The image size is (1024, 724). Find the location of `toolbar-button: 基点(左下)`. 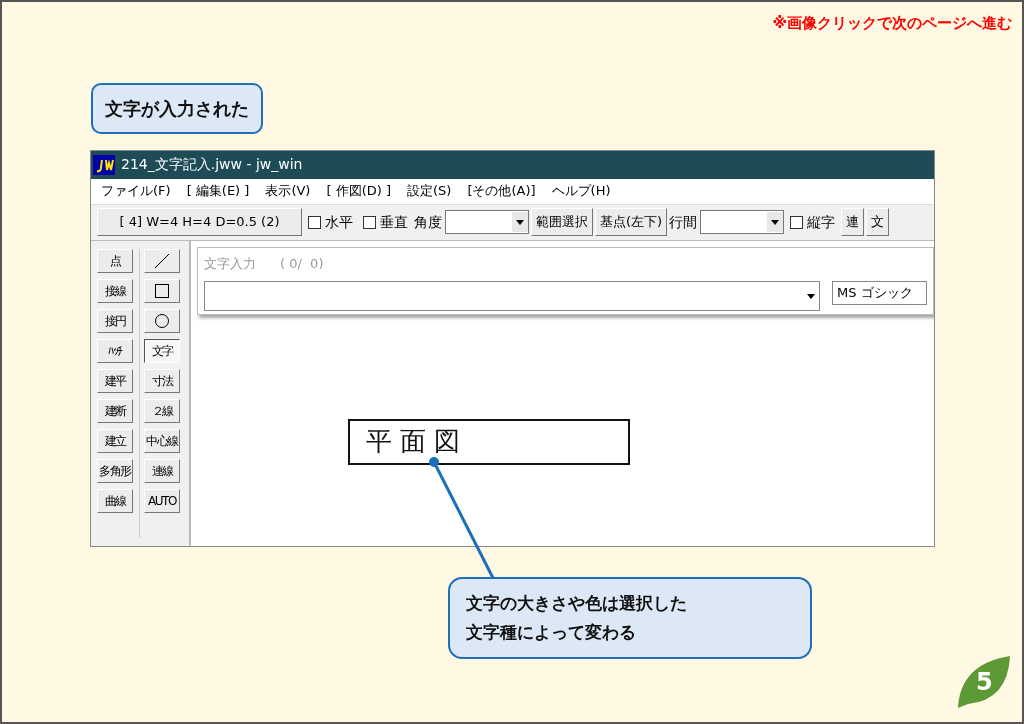

toolbar-button: 基点(左下) is located at coordinates (631, 222).